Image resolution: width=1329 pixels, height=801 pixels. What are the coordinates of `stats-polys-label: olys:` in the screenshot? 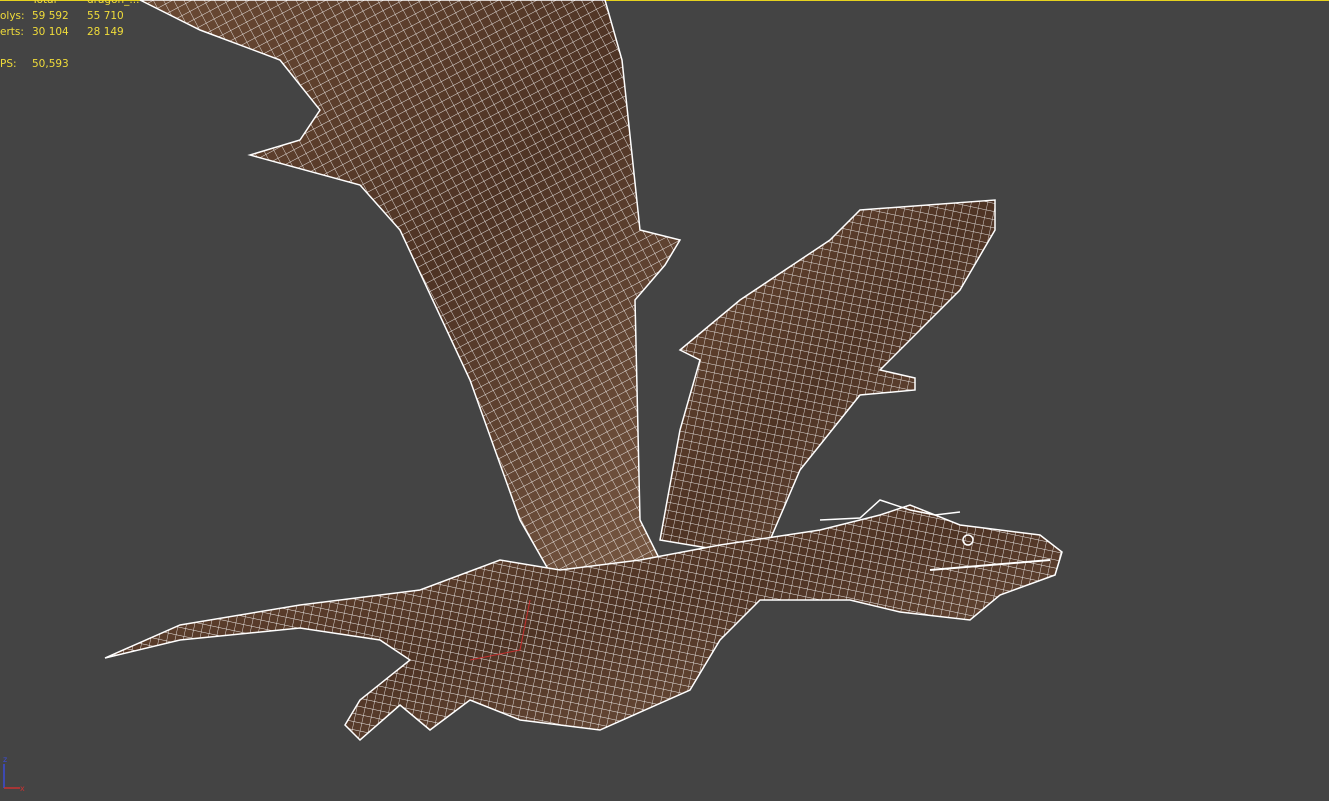 It's located at (12, 16).